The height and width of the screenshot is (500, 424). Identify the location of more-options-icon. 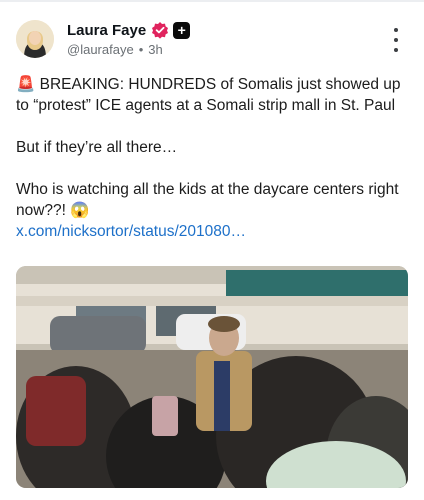
(396, 40).